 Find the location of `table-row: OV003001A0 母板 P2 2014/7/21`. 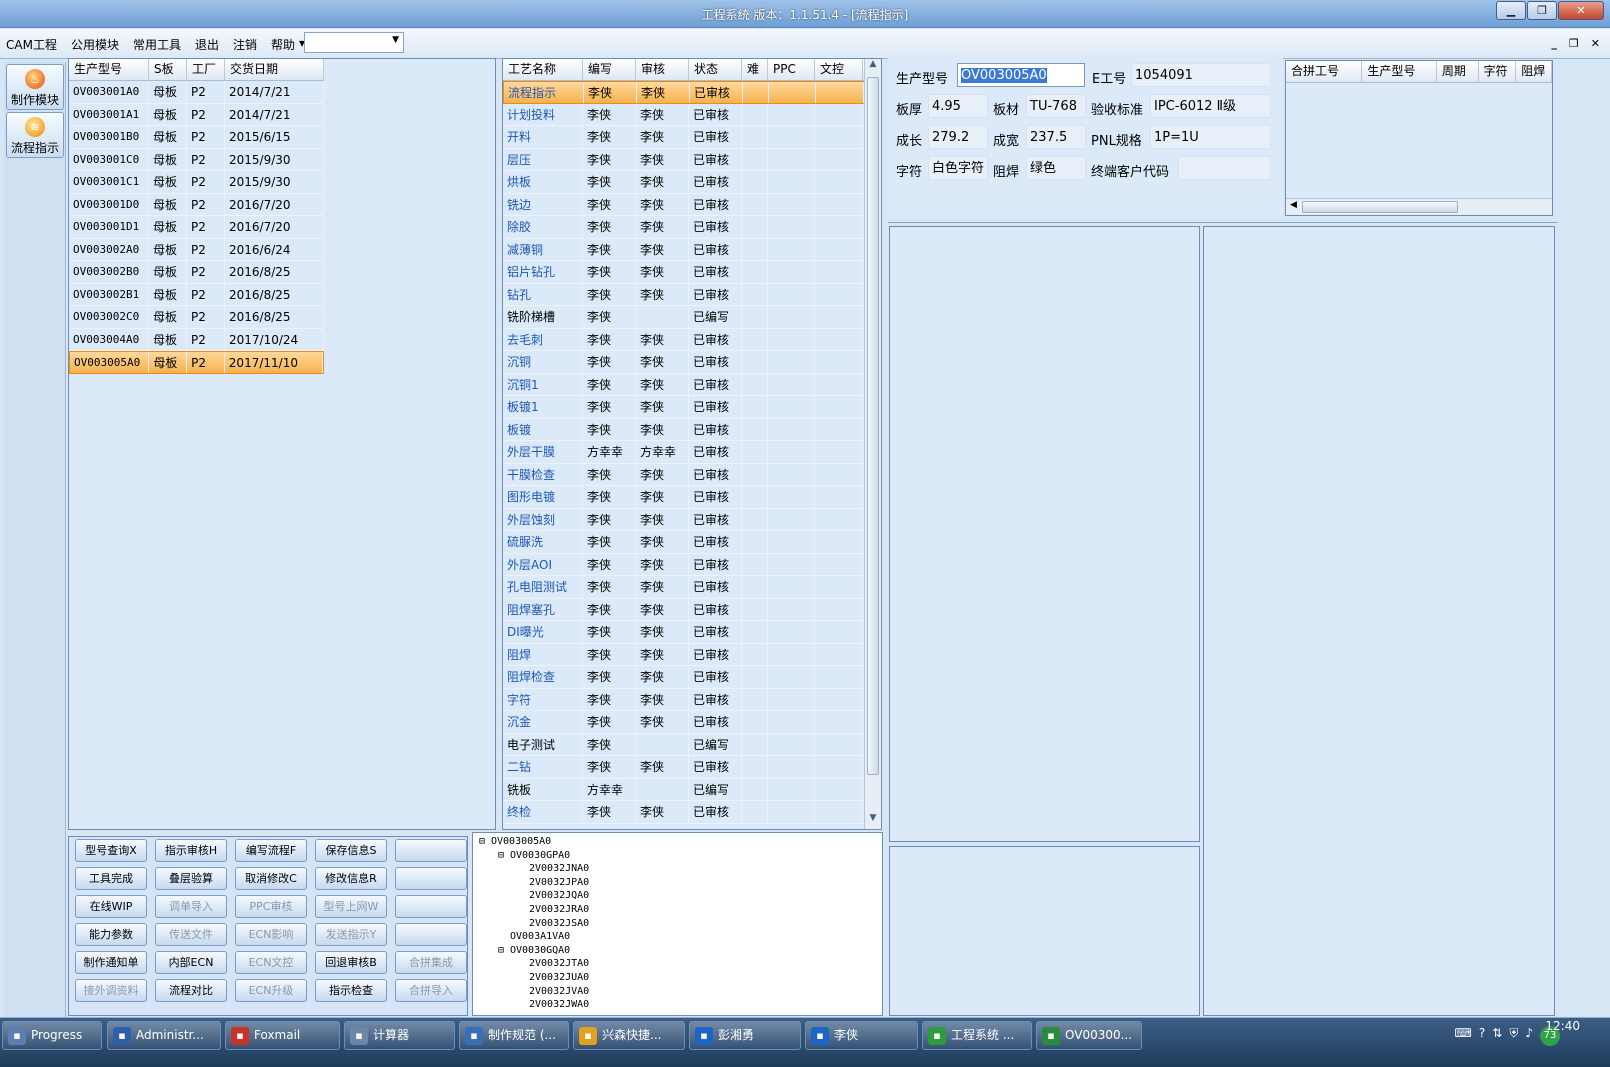

table-row: OV003001A0 母板 P2 2014/7/21 is located at coordinates (196, 92).